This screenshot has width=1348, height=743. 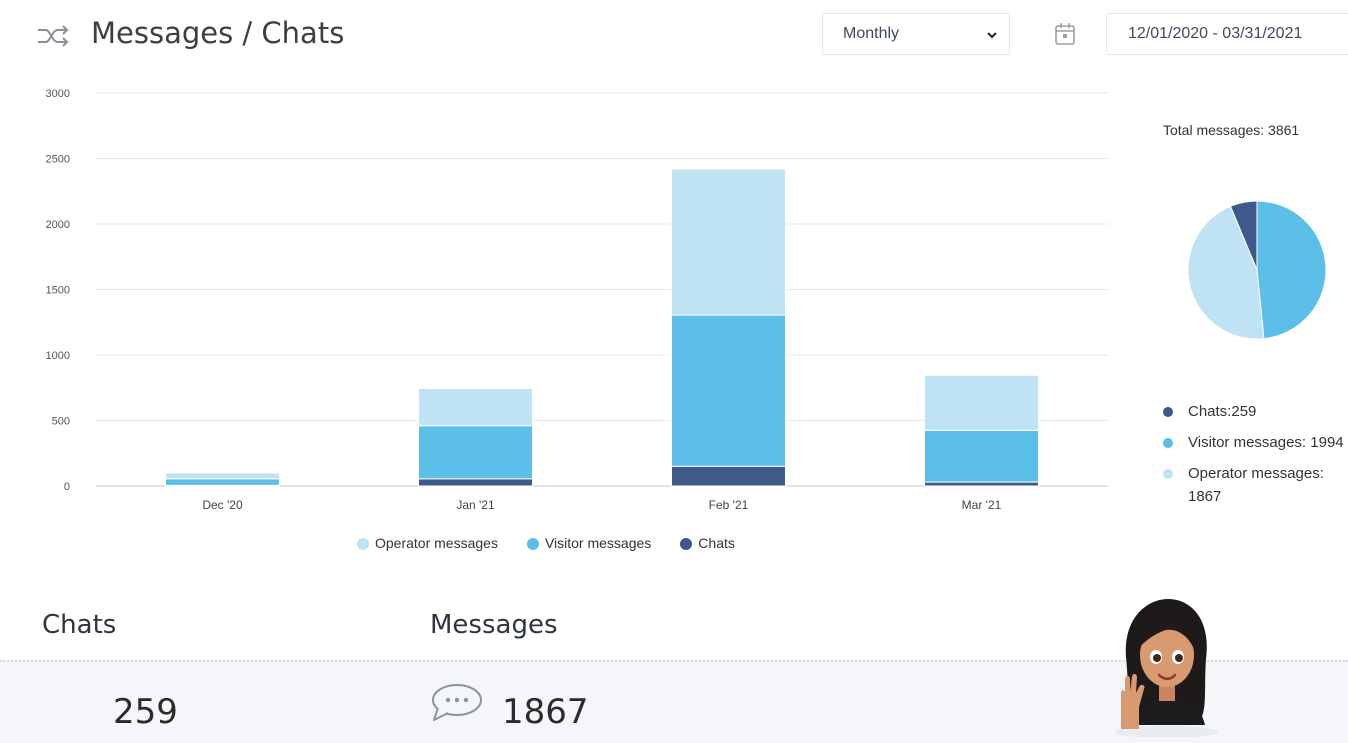 What do you see at coordinates (222, 505) in the screenshot?
I see `x-tick-label: Dec '20` at bounding box center [222, 505].